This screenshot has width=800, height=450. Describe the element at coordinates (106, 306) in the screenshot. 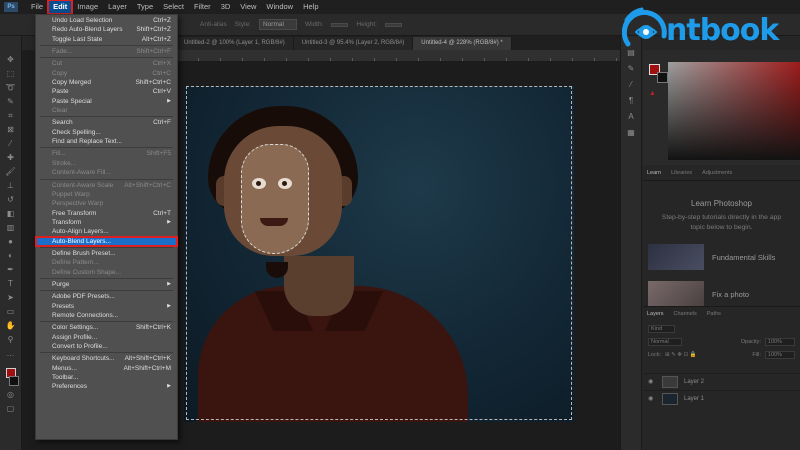

I see `menu-item-presets: Presets ▶` at that location.